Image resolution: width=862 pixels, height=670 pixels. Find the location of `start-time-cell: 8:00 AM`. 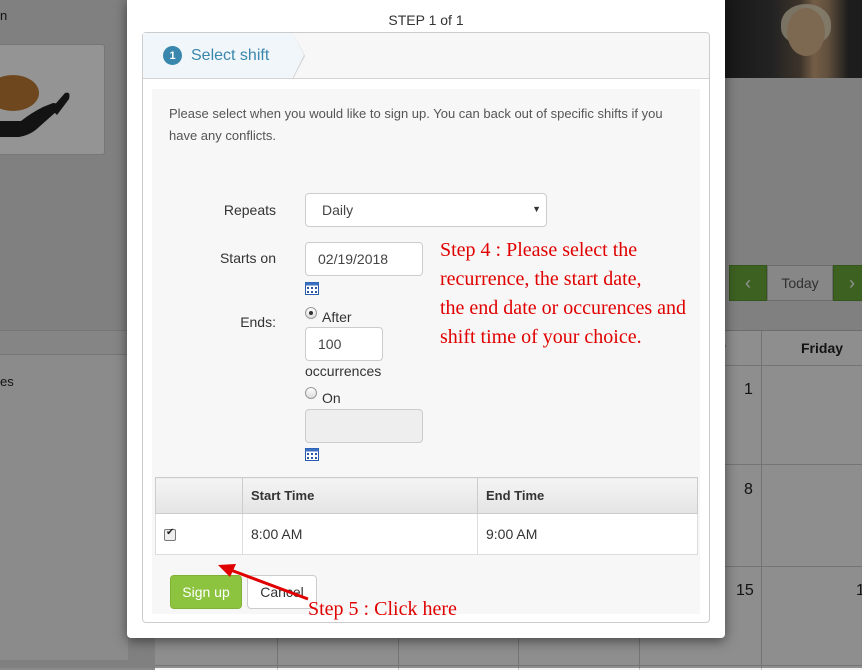

start-time-cell: 8:00 AM is located at coordinates (360, 534).